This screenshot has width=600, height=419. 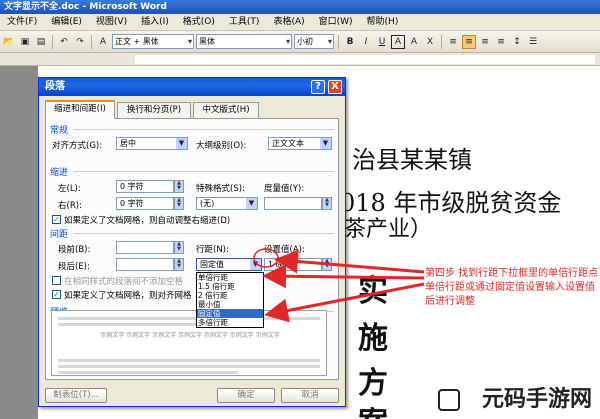 What do you see at coordinates (344, 302) in the screenshot?
I see `arrow-to-fixed` at bounding box center [344, 302].